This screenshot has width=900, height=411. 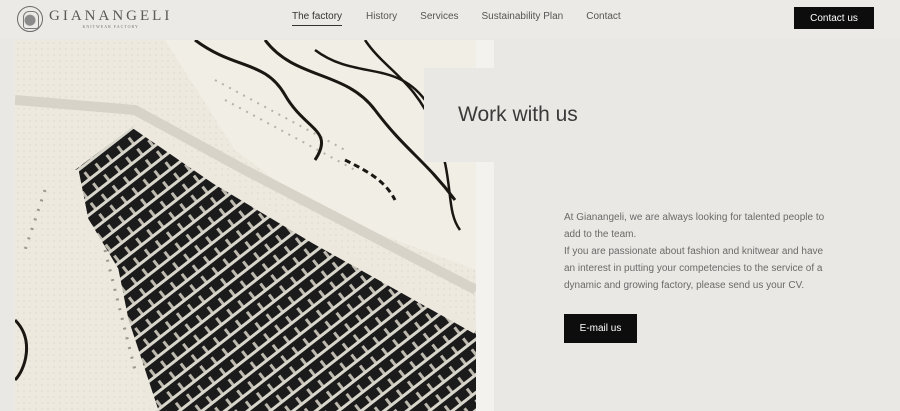 What do you see at coordinates (523, 18) in the screenshot?
I see `nav-item-sustainability-plan: Sustainability Plan` at bounding box center [523, 18].